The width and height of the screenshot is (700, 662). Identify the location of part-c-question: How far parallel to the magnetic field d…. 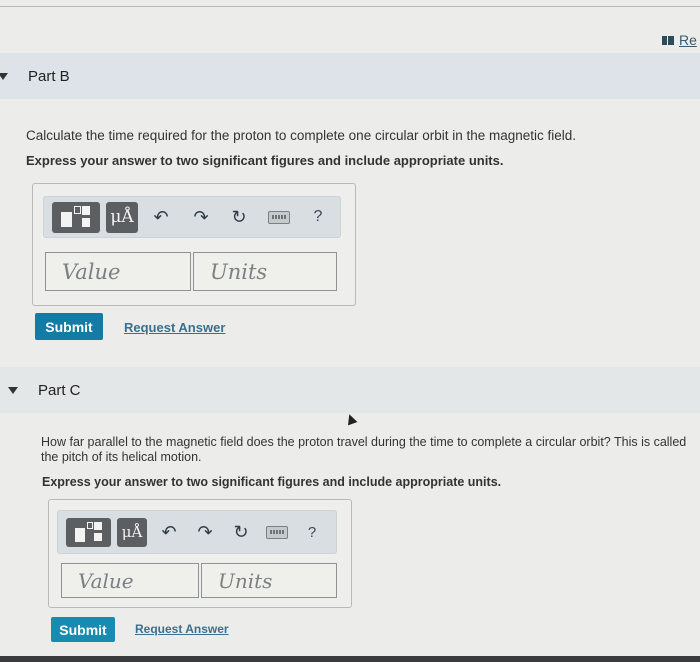
(363, 450).